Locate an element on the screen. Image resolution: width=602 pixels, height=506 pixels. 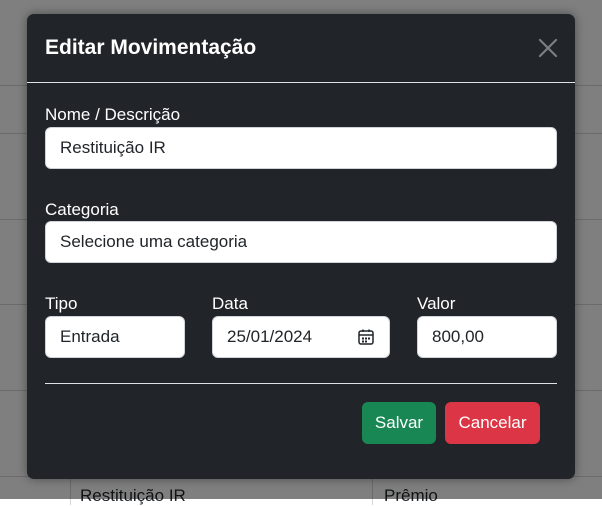
category-label: Categoria is located at coordinates (82, 209).